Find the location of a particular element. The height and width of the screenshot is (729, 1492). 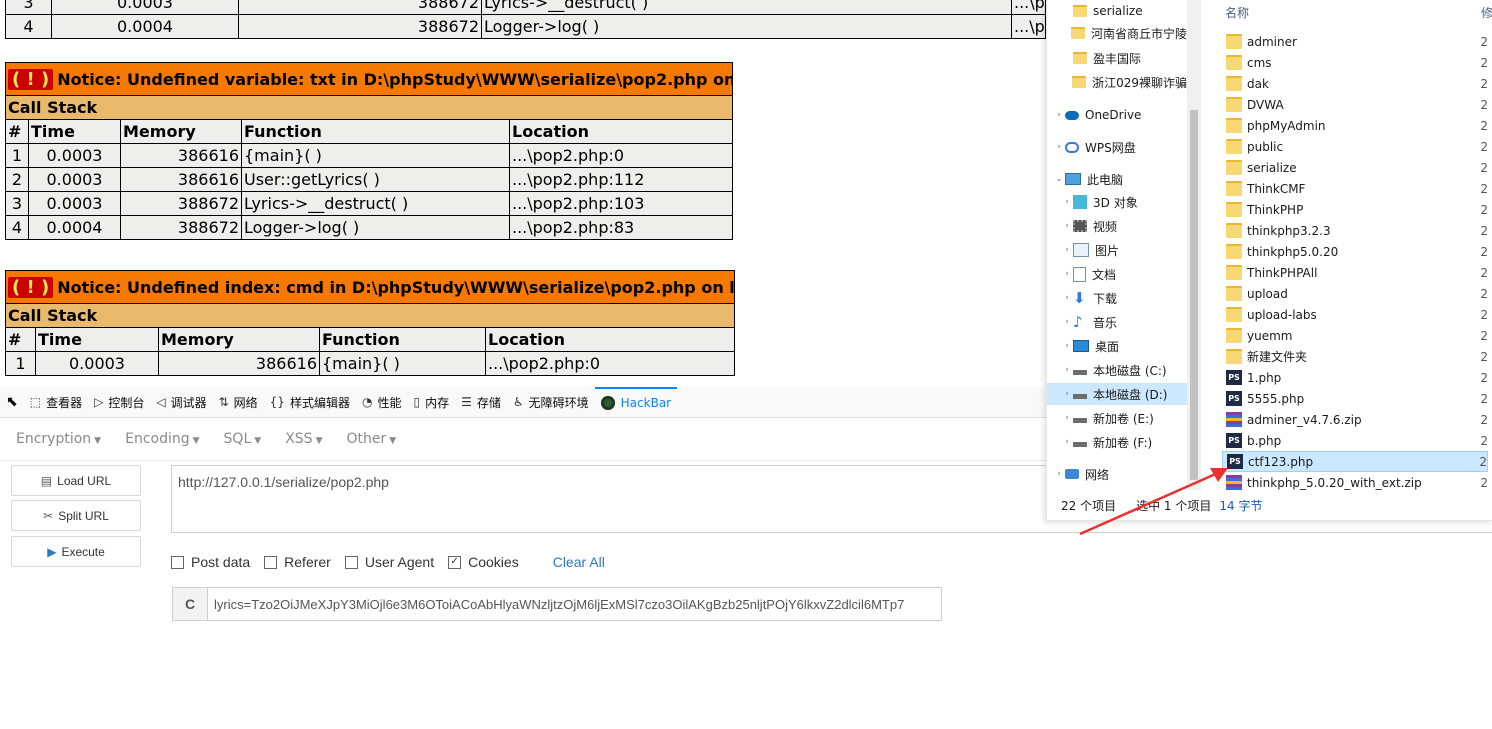

tab-devtools-4: {} 样式编辑器 is located at coordinates (310, 402).